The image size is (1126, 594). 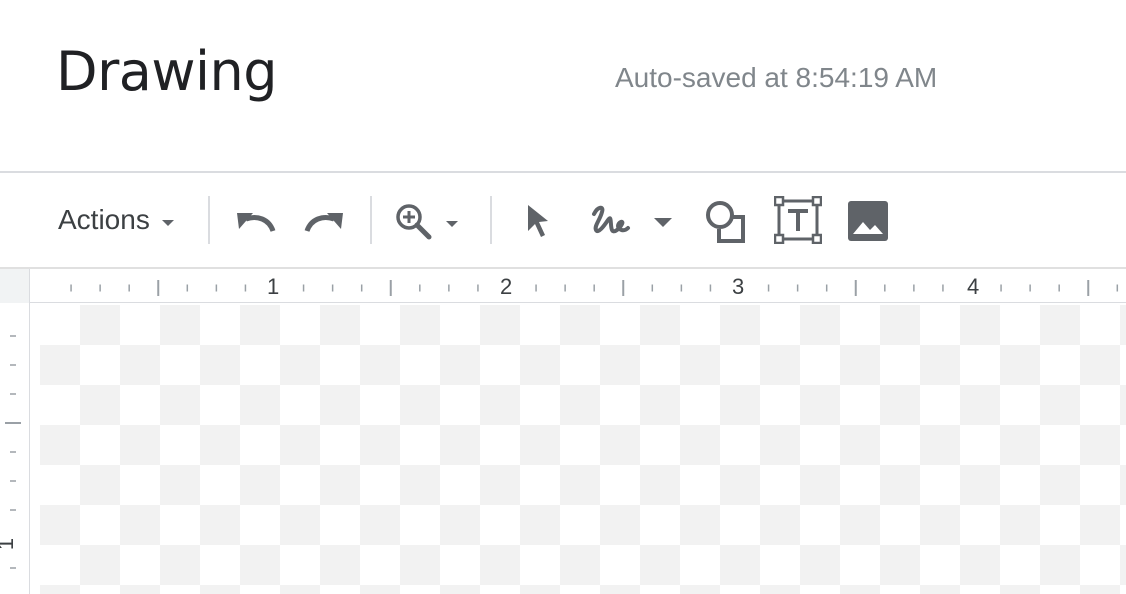 I want to click on autosave-status: Auto-saved at 8:54:19 AM, so click(x=776, y=77).